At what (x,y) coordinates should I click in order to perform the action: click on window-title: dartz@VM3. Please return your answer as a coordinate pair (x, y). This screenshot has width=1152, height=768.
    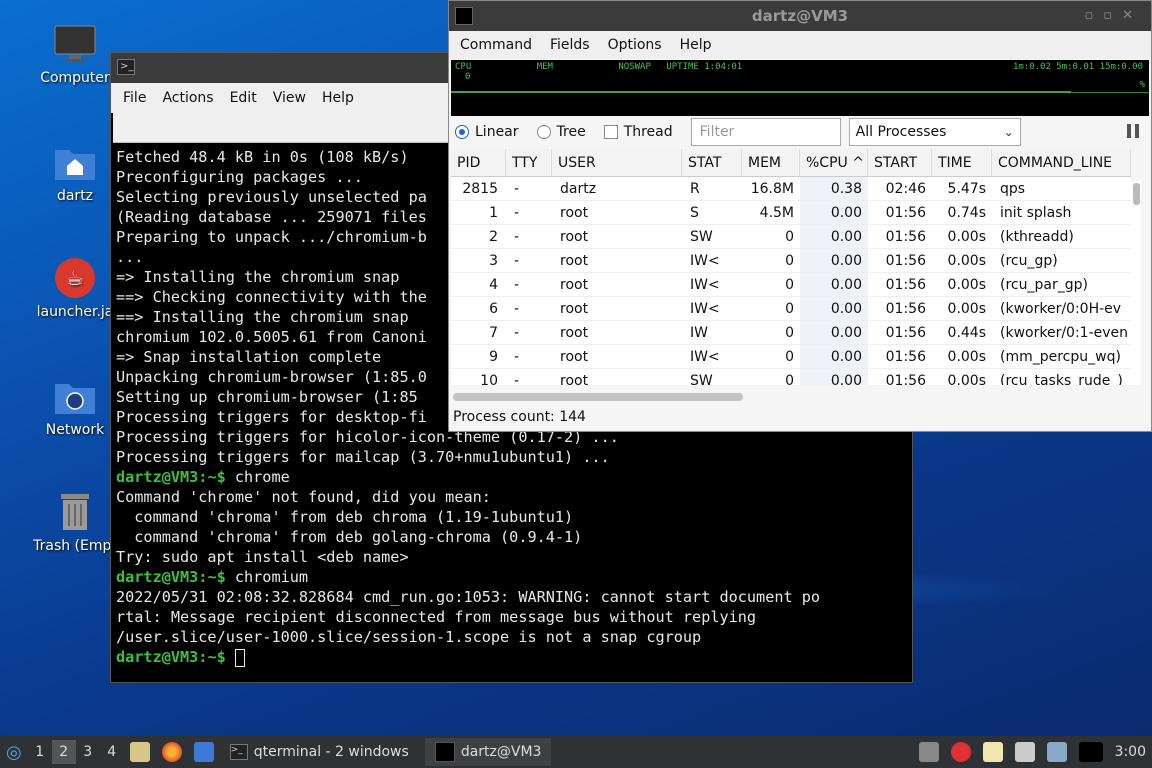
    Looking at the image, I should click on (800, 16).